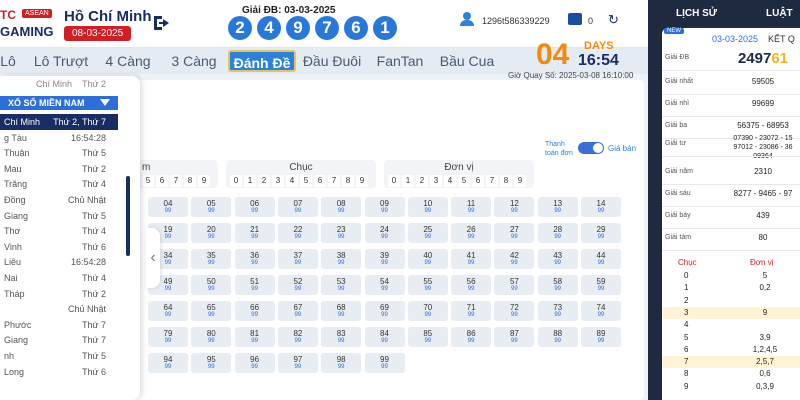  What do you see at coordinates (341, 285) in the screenshot?
I see `number-cell: 53 99` at bounding box center [341, 285].